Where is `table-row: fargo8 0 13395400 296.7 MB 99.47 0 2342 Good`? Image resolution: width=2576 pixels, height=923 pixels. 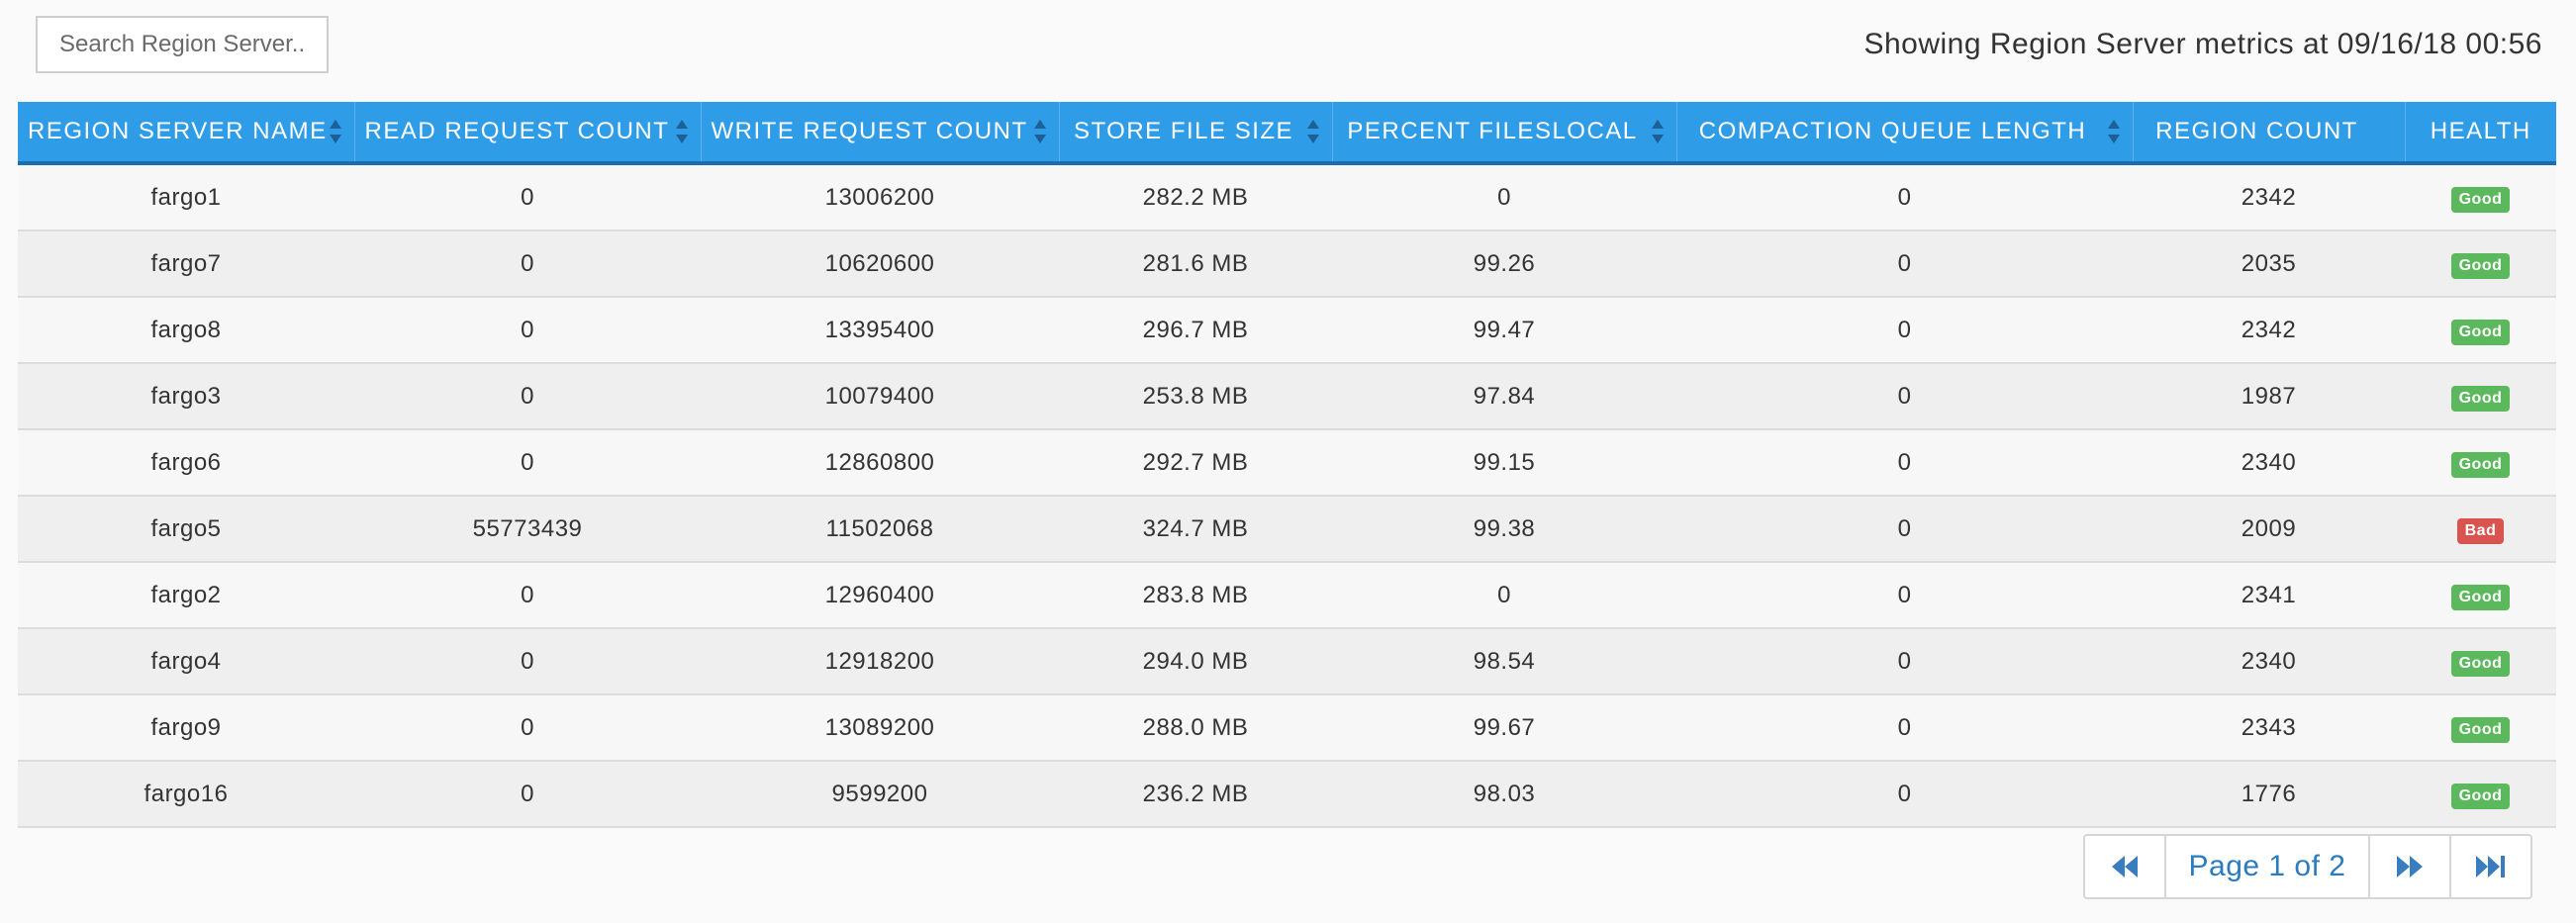
table-row: fargo8 0 13395400 296.7 MB 99.47 0 2342 Good is located at coordinates (1287, 331).